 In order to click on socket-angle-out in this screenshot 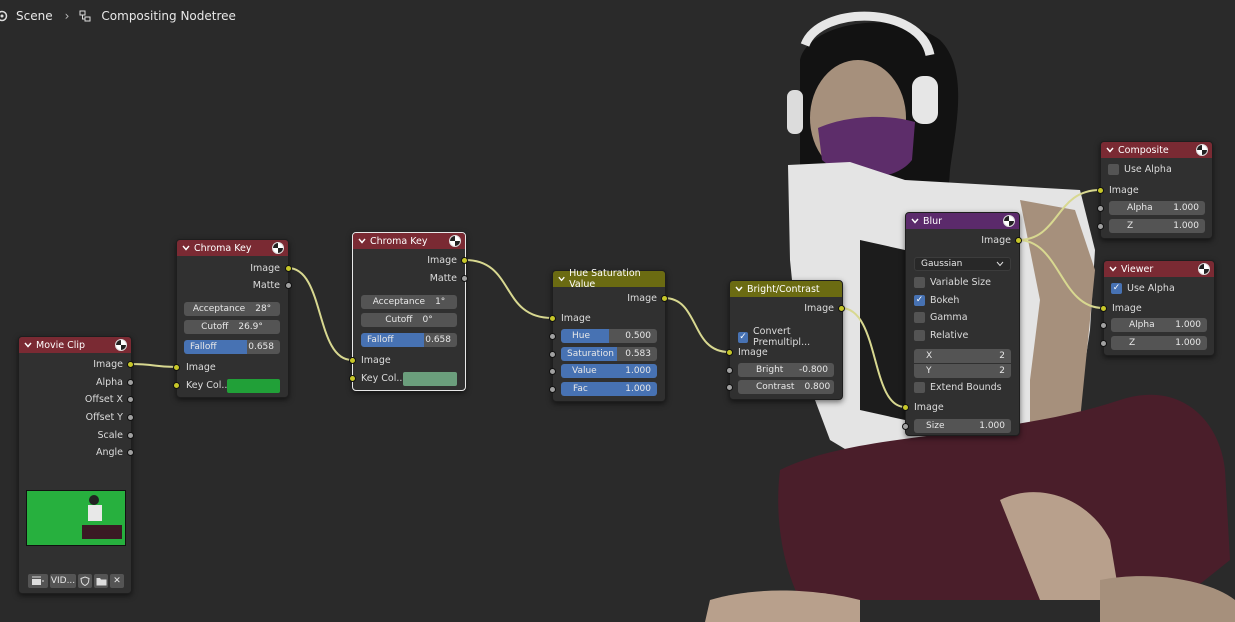, I will do `click(130, 452)`.